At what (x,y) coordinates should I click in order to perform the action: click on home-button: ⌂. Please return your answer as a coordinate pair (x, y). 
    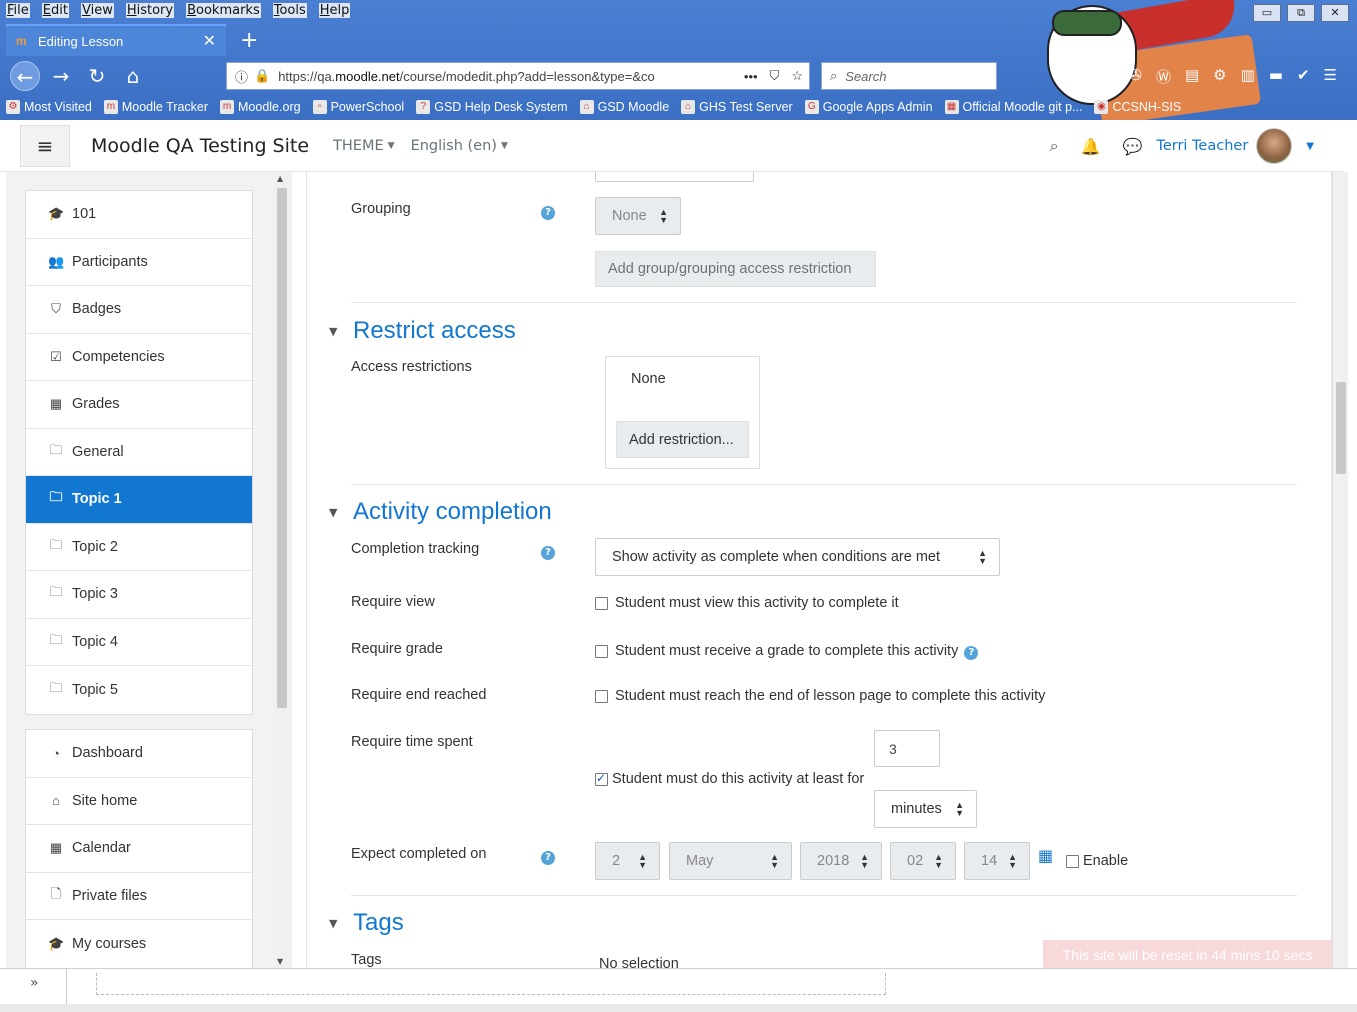
    Looking at the image, I should click on (133, 76).